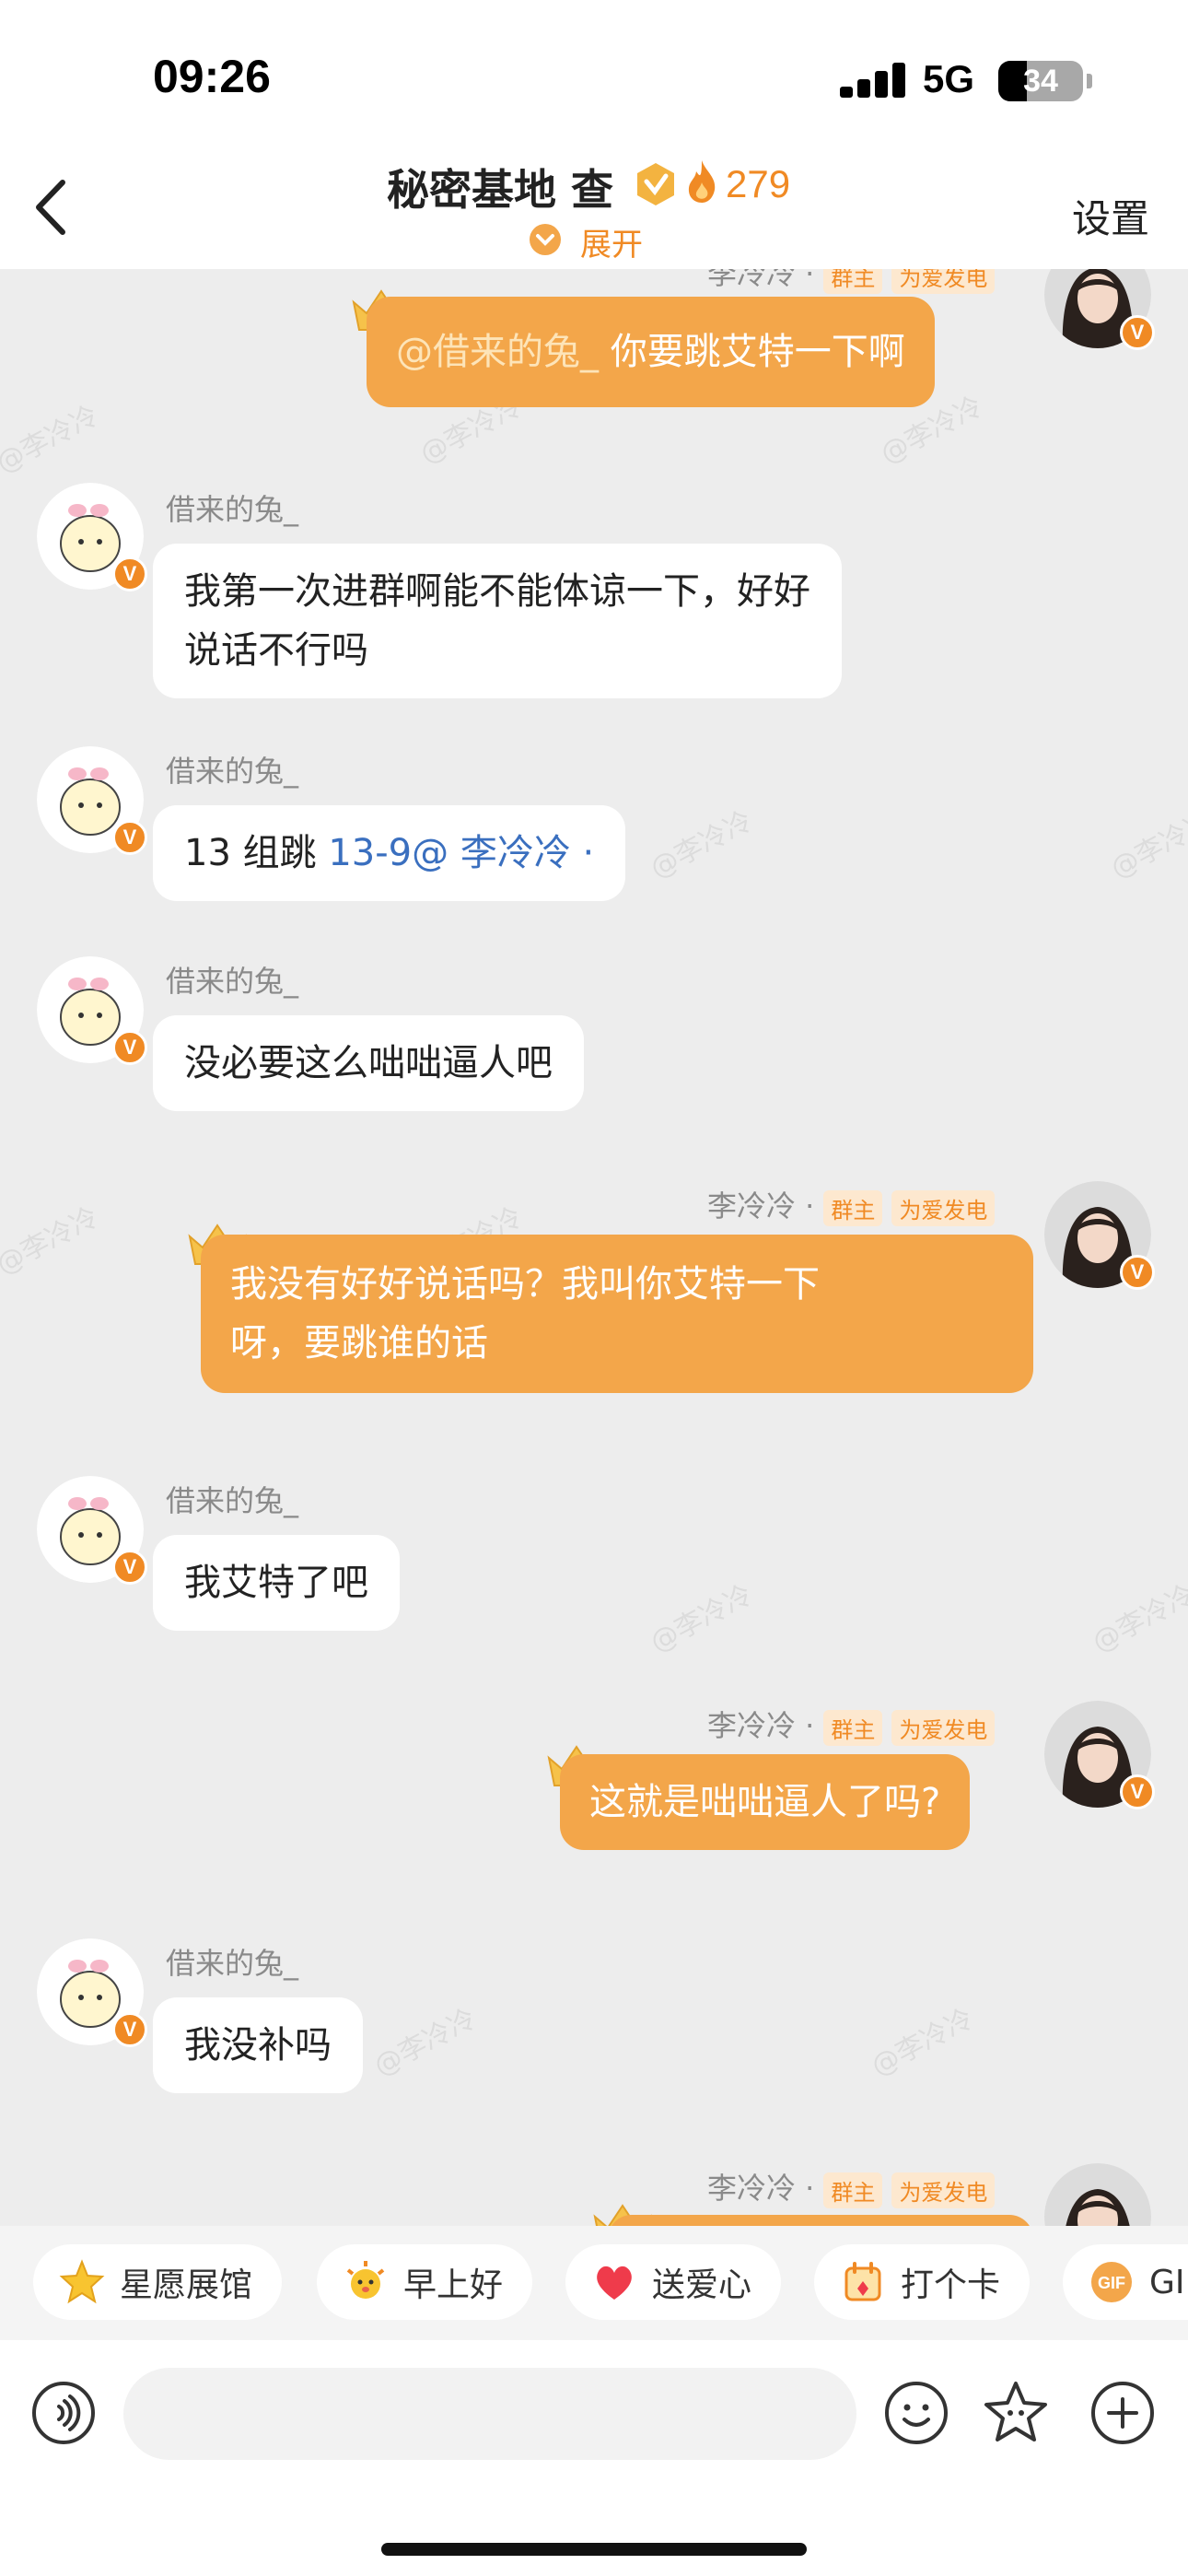 Image resolution: width=1188 pixels, height=2576 pixels. I want to click on verified-badge-icon, so click(655, 184).